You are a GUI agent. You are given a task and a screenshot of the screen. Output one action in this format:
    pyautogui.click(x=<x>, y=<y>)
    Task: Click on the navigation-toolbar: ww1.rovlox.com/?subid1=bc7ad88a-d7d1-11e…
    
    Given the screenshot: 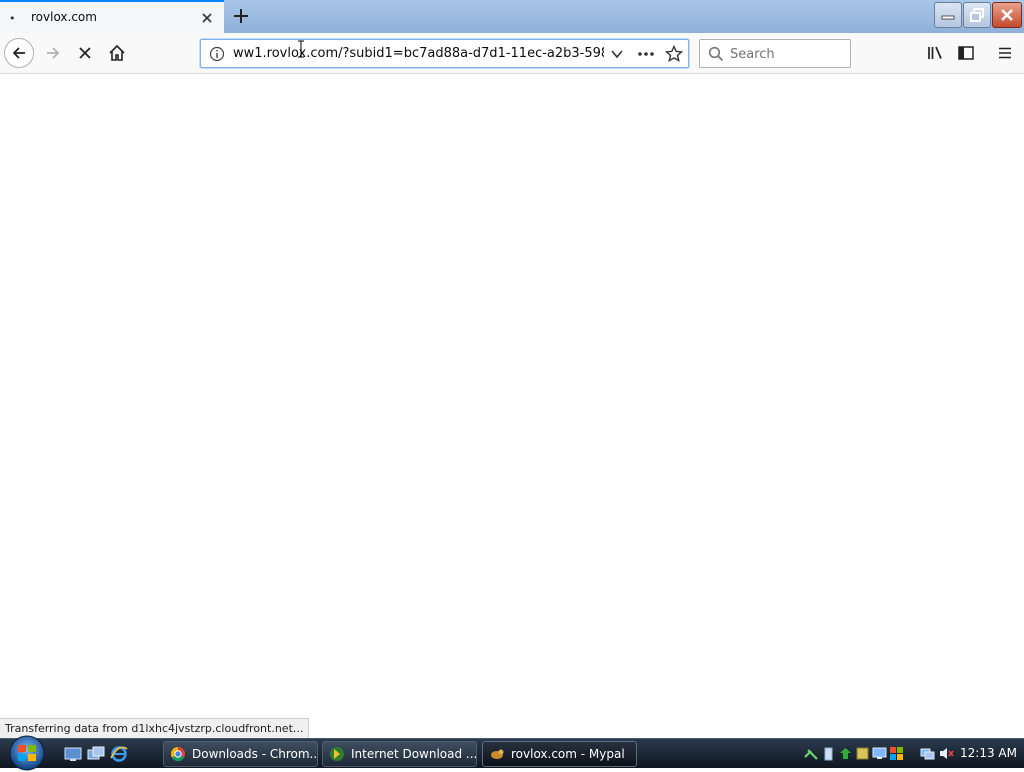 What is the action you would take?
    pyautogui.click(x=512, y=53)
    